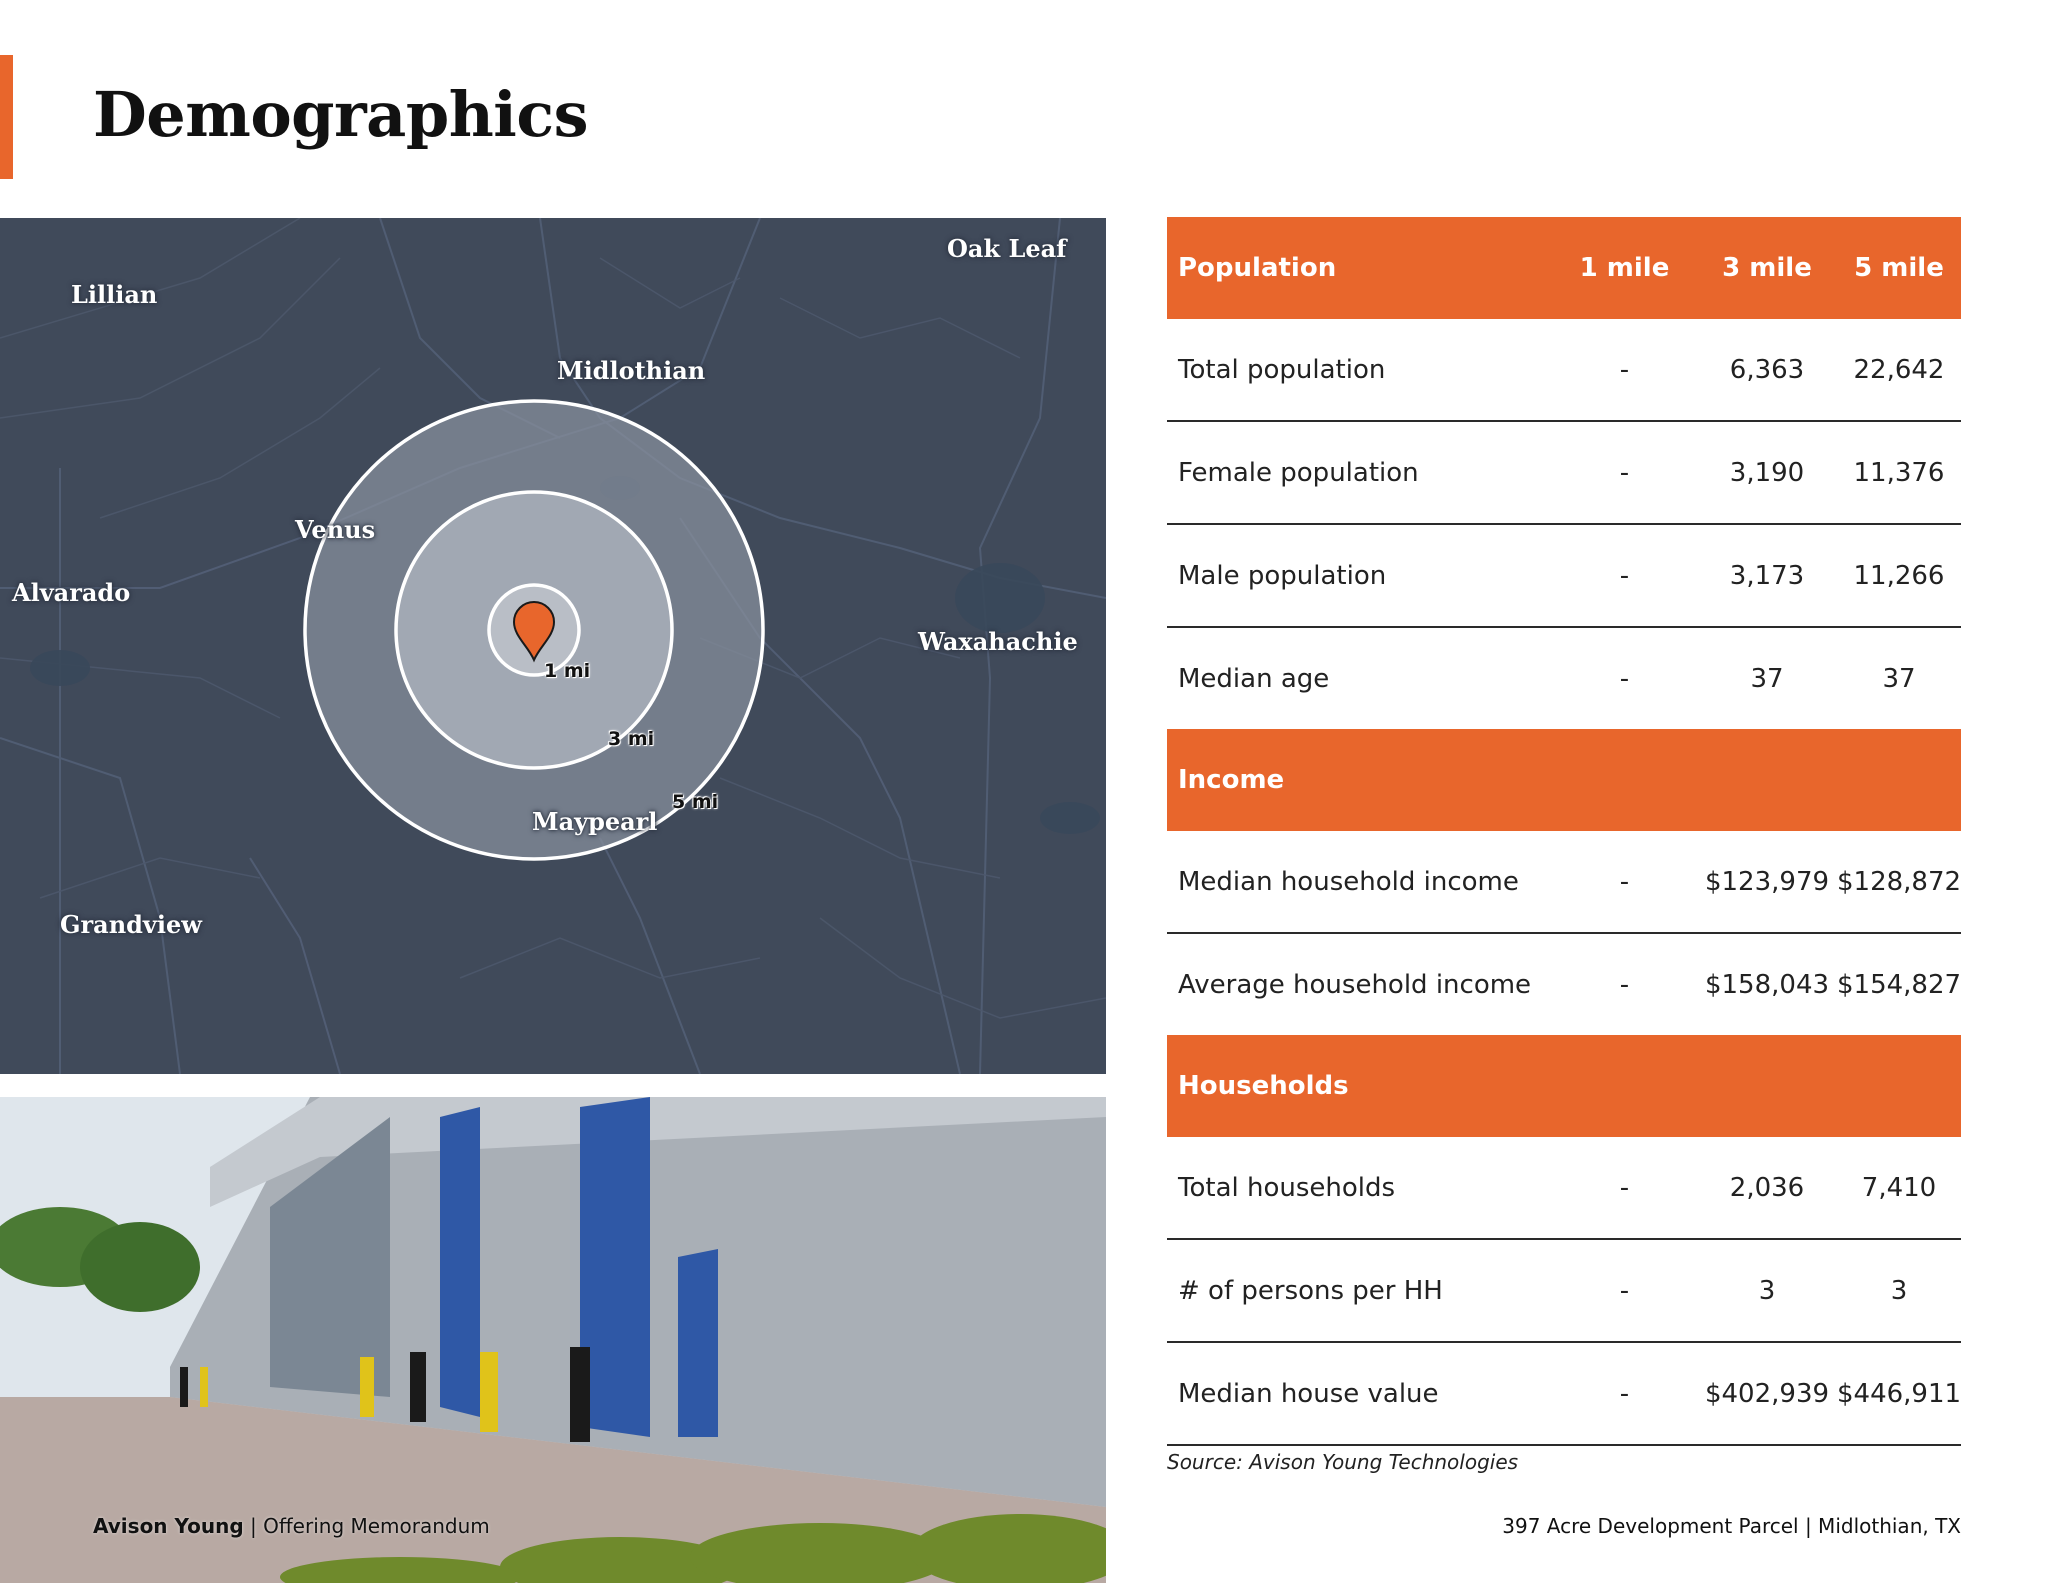 The width and height of the screenshot is (2048, 1583). What do you see at coordinates (1767, 472) in the screenshot?
I see `cell-3-mile: 3,190` at bounding box center [1767, 472].